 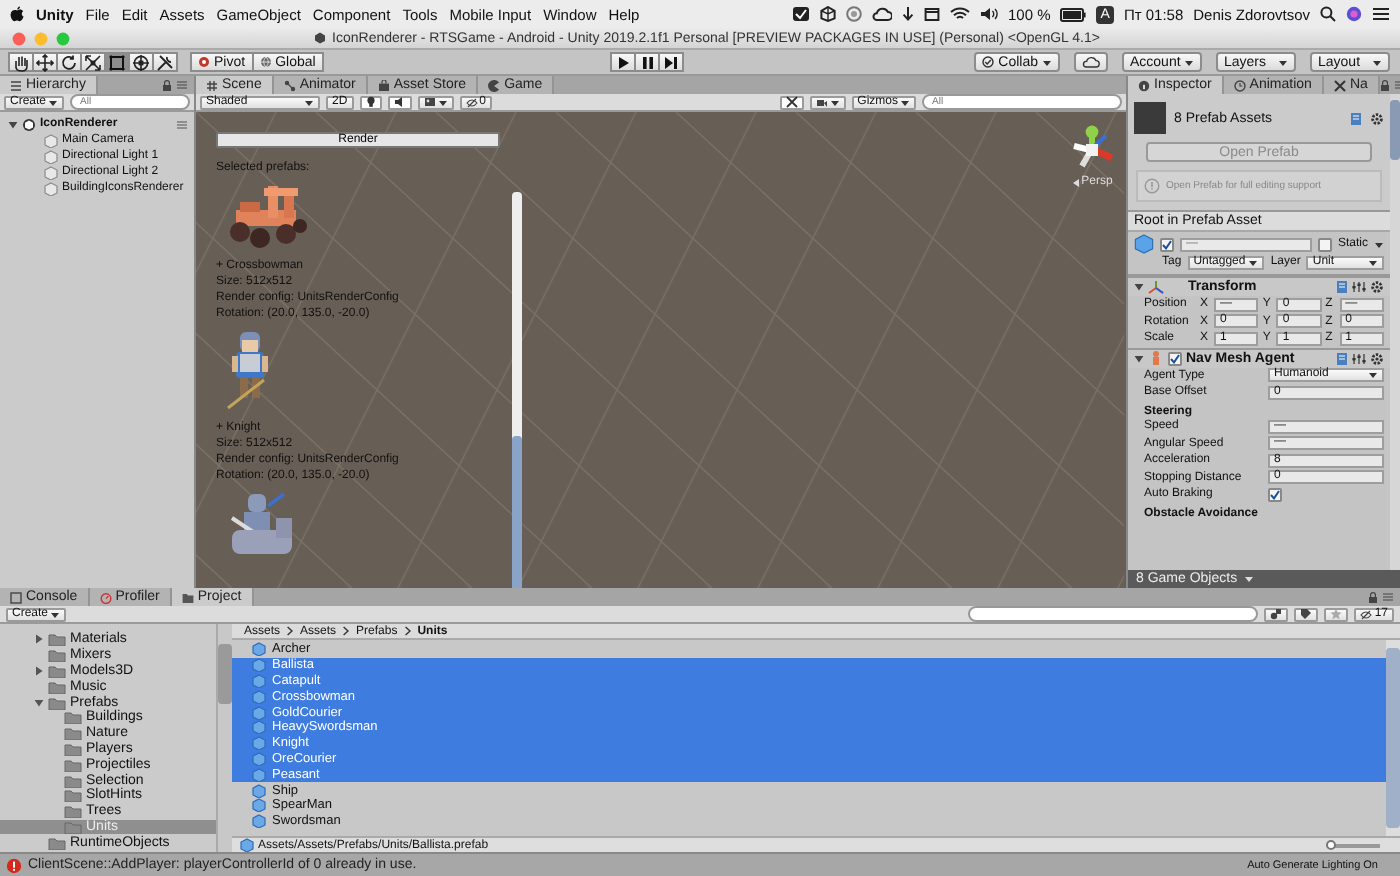 What do you see at coordinates (1113, 614) in the screenshot?
I see `search-field` at bounding box center [1113, 614].